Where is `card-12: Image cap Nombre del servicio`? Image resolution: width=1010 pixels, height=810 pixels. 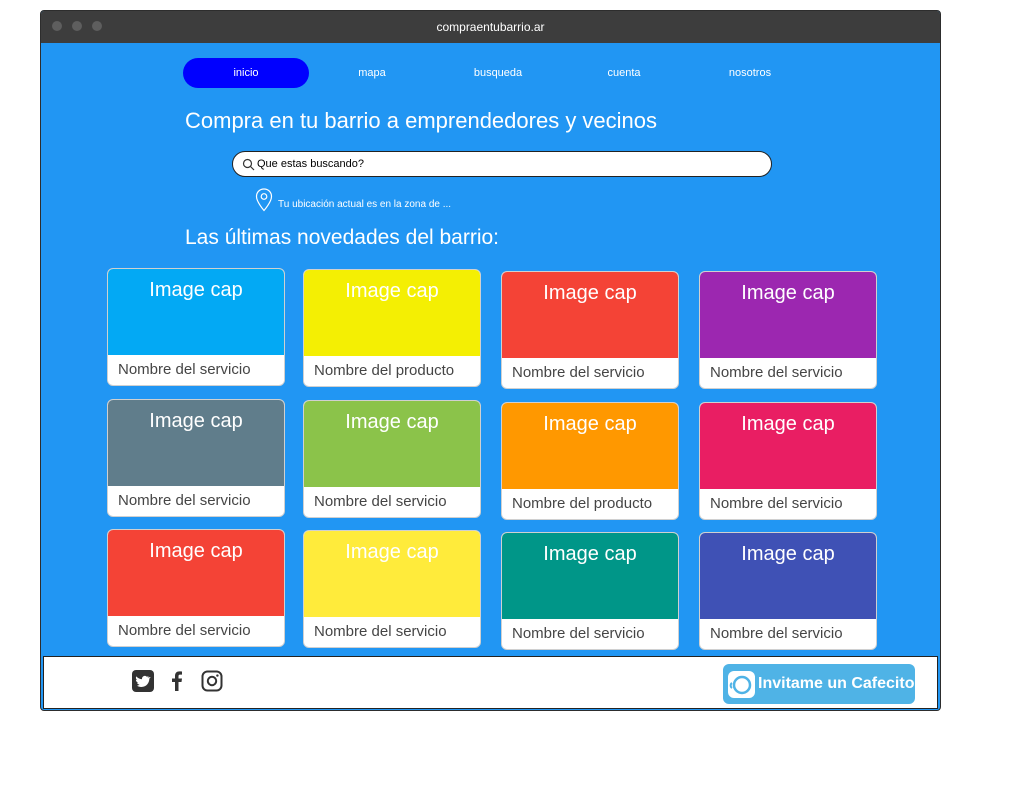 card-12: Image cap Nombre del servicio is located at coordinates (788, 591).